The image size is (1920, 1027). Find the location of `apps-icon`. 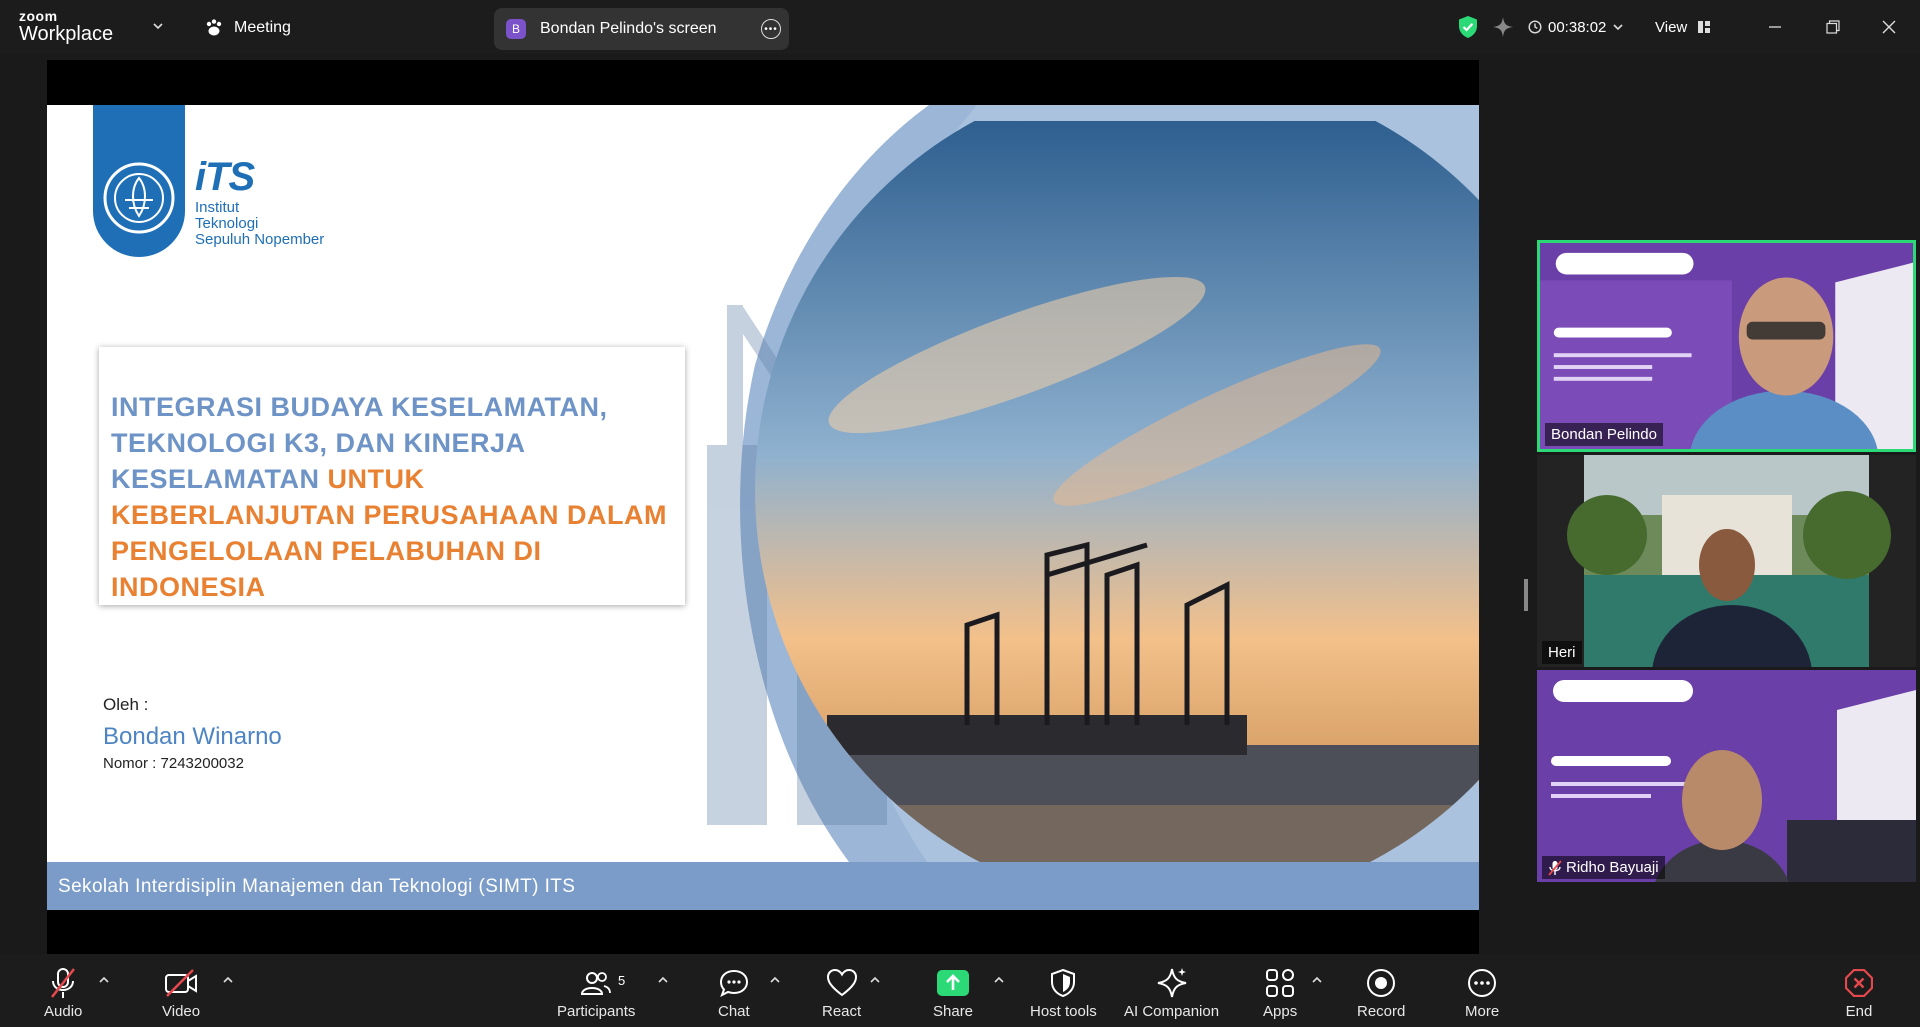

apps-icon is located at coordinates (1280, 983).